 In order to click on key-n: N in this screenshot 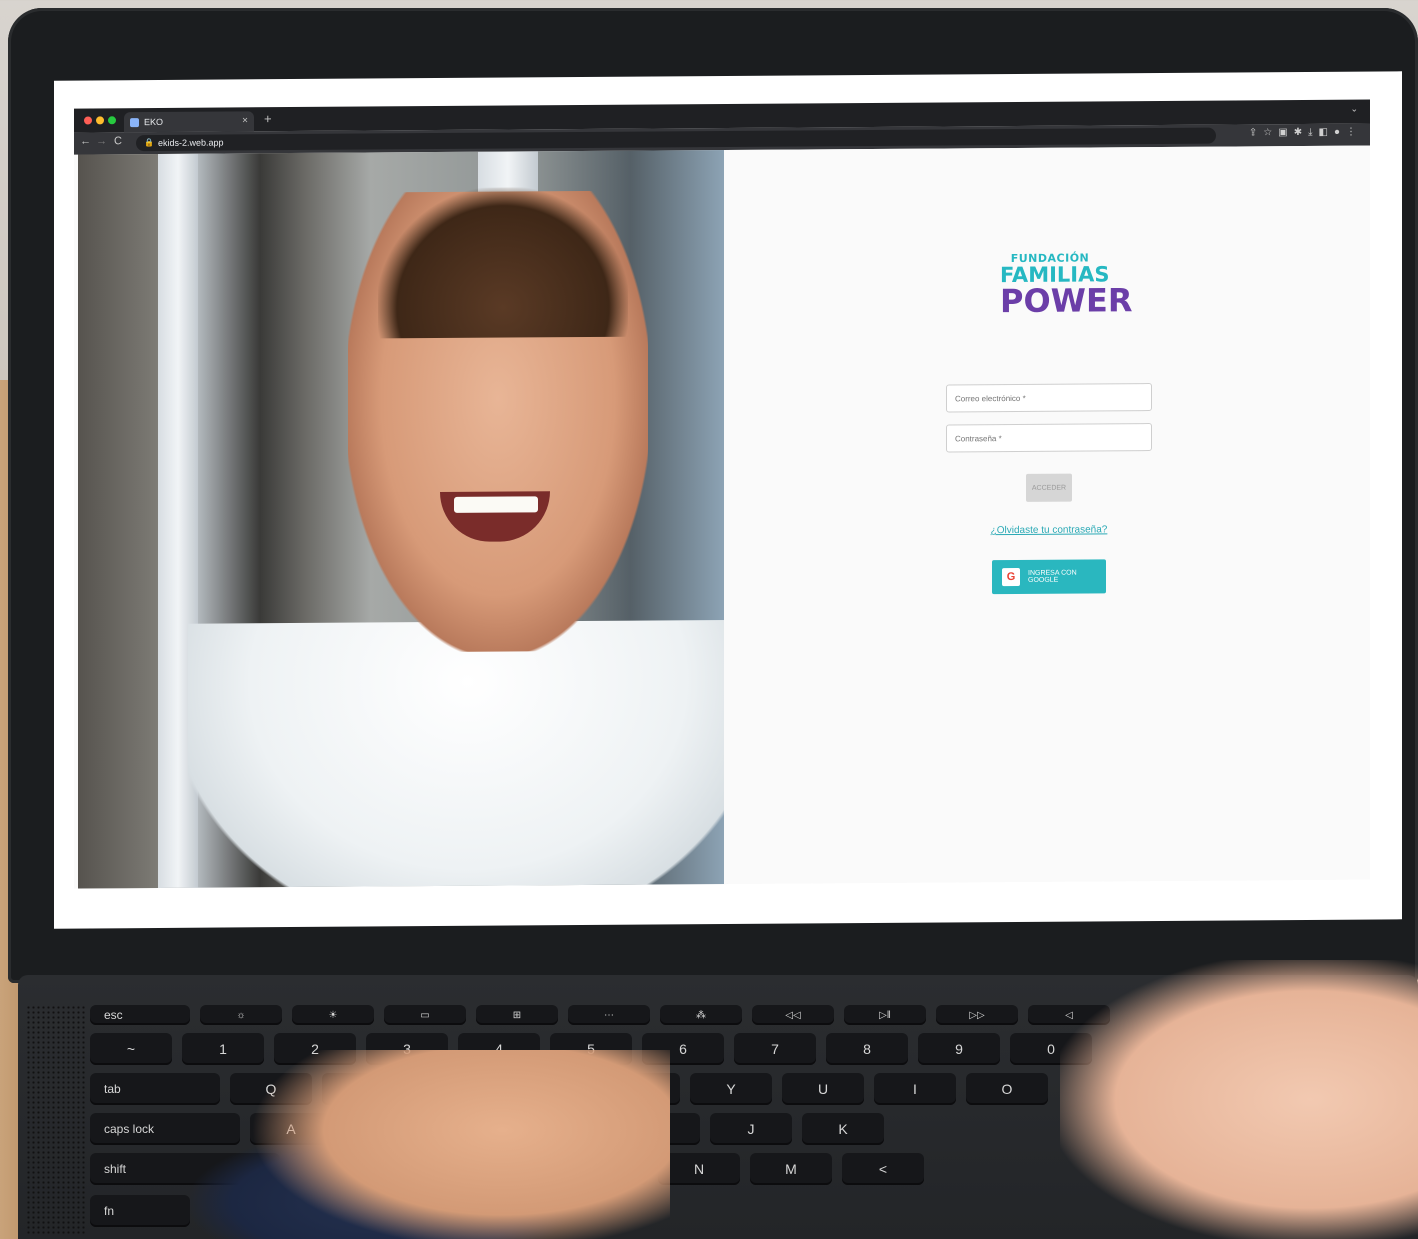, I will do `click(699, 1169)`.